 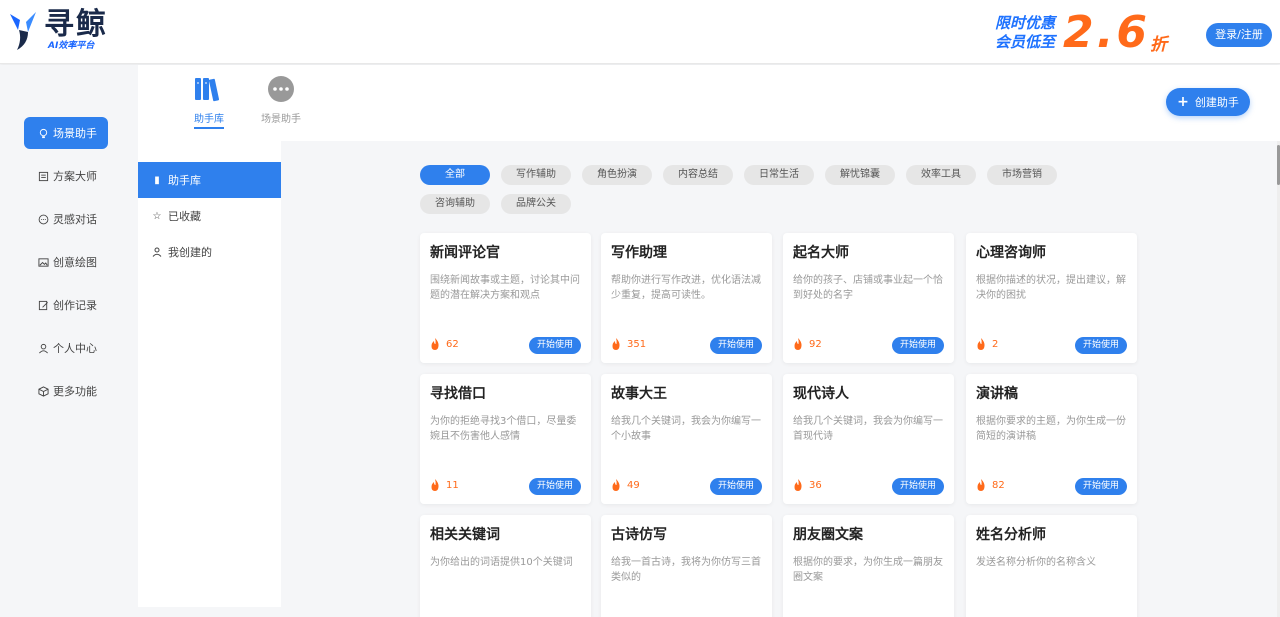 I want to click on category-chip: 市场营销, so click(x=1022, y=175).